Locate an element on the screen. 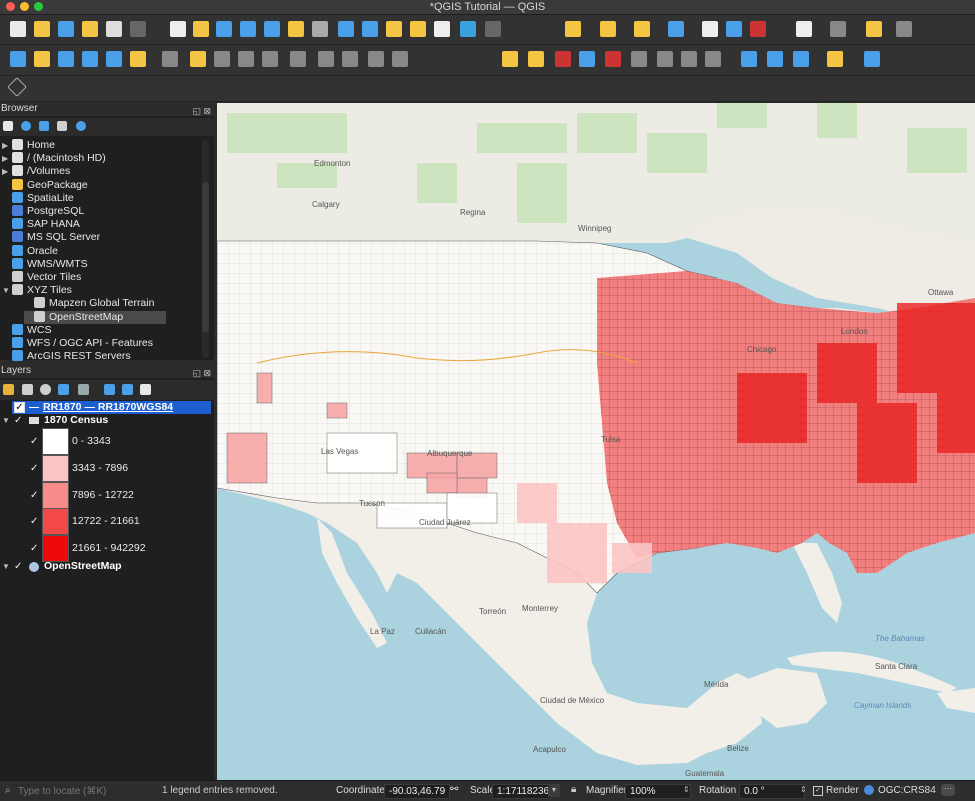 The height and width of the screenshot is (801, 975). zoom-full-icon is located at coordinates (272, 29).